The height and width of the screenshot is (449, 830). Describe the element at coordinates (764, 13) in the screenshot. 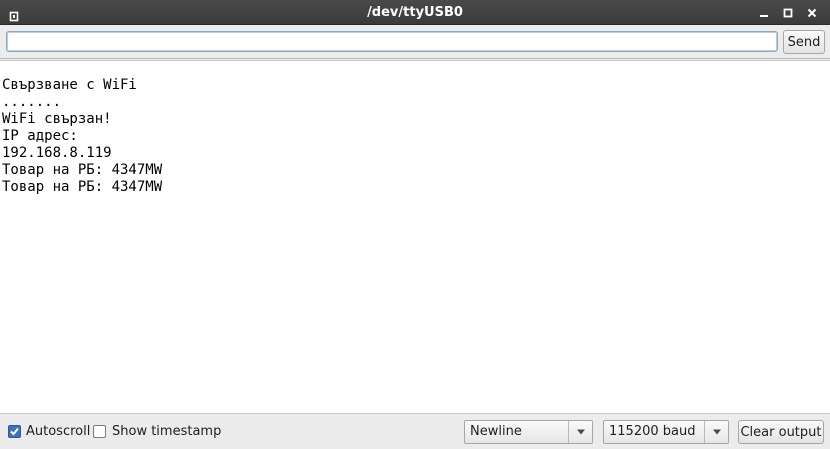

I see `minimize-button` at that location.